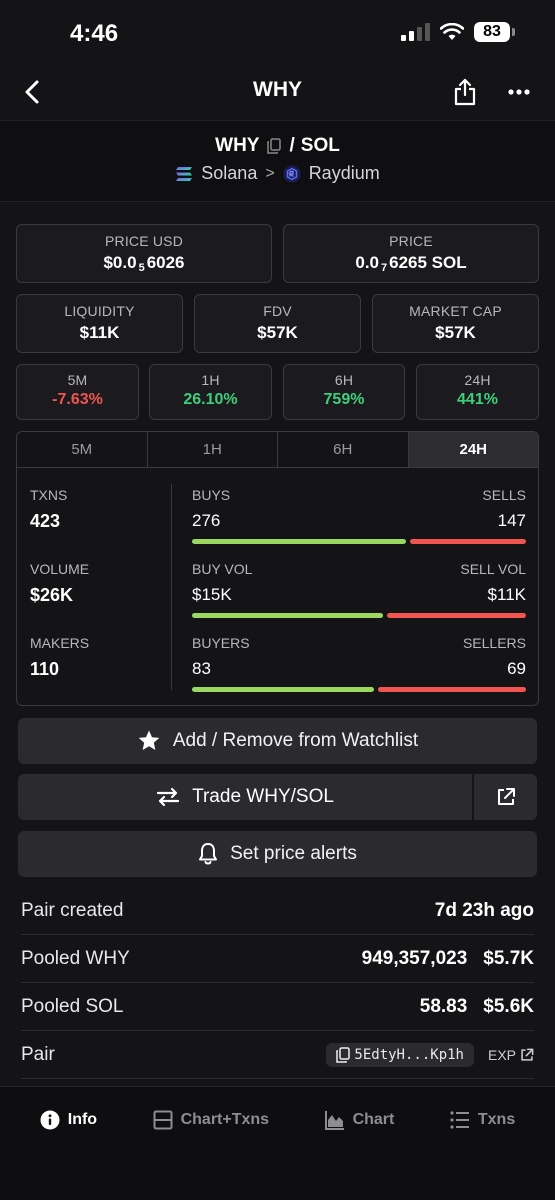  I want to click on star-icon, so click(149, 740).